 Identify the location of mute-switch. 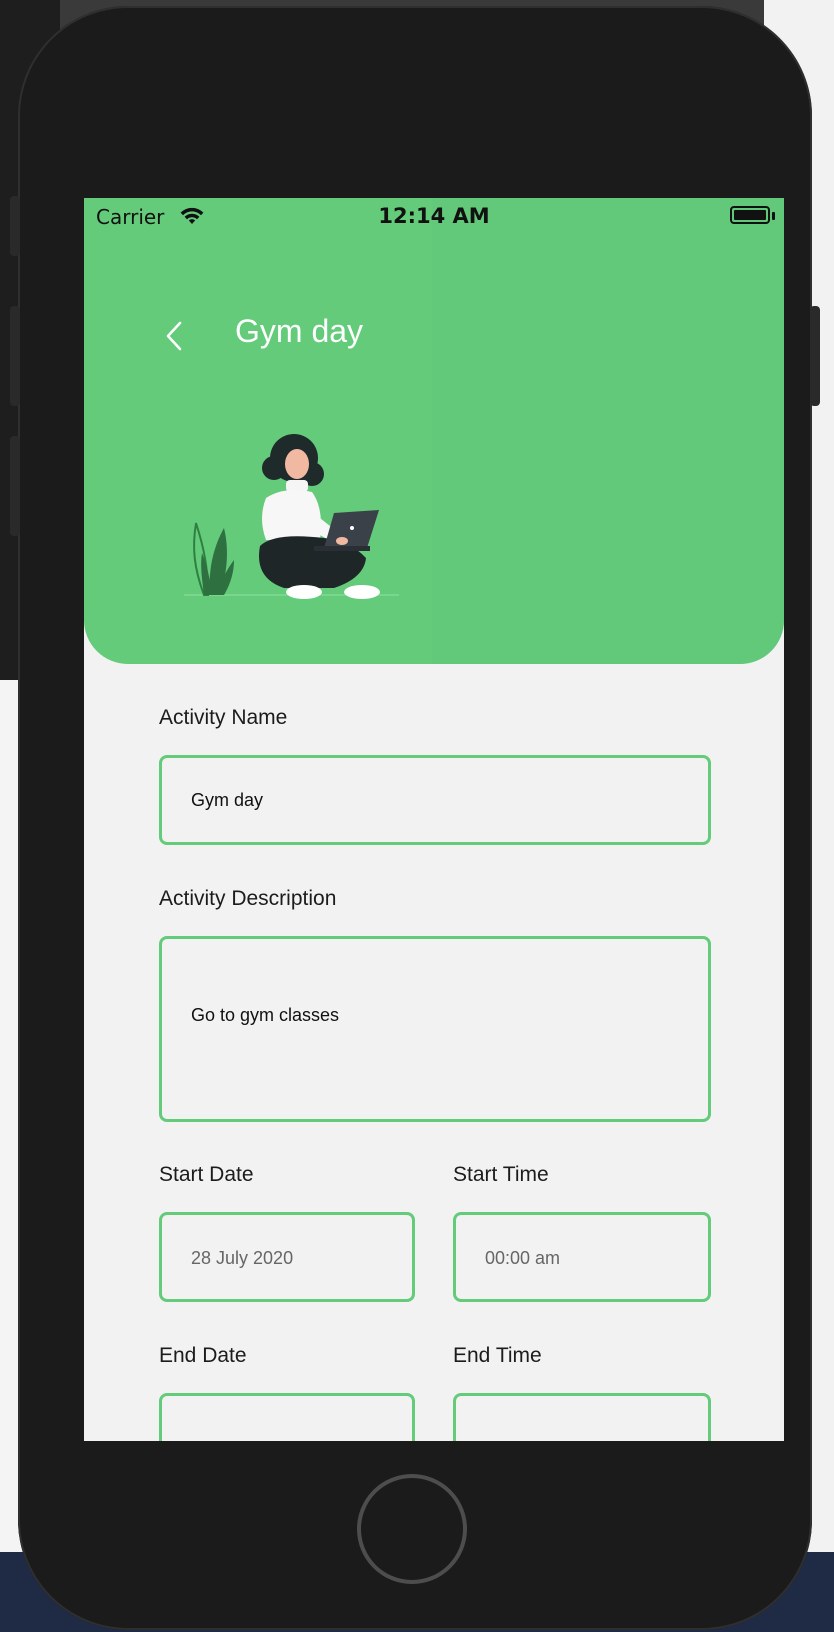
(15, 226).